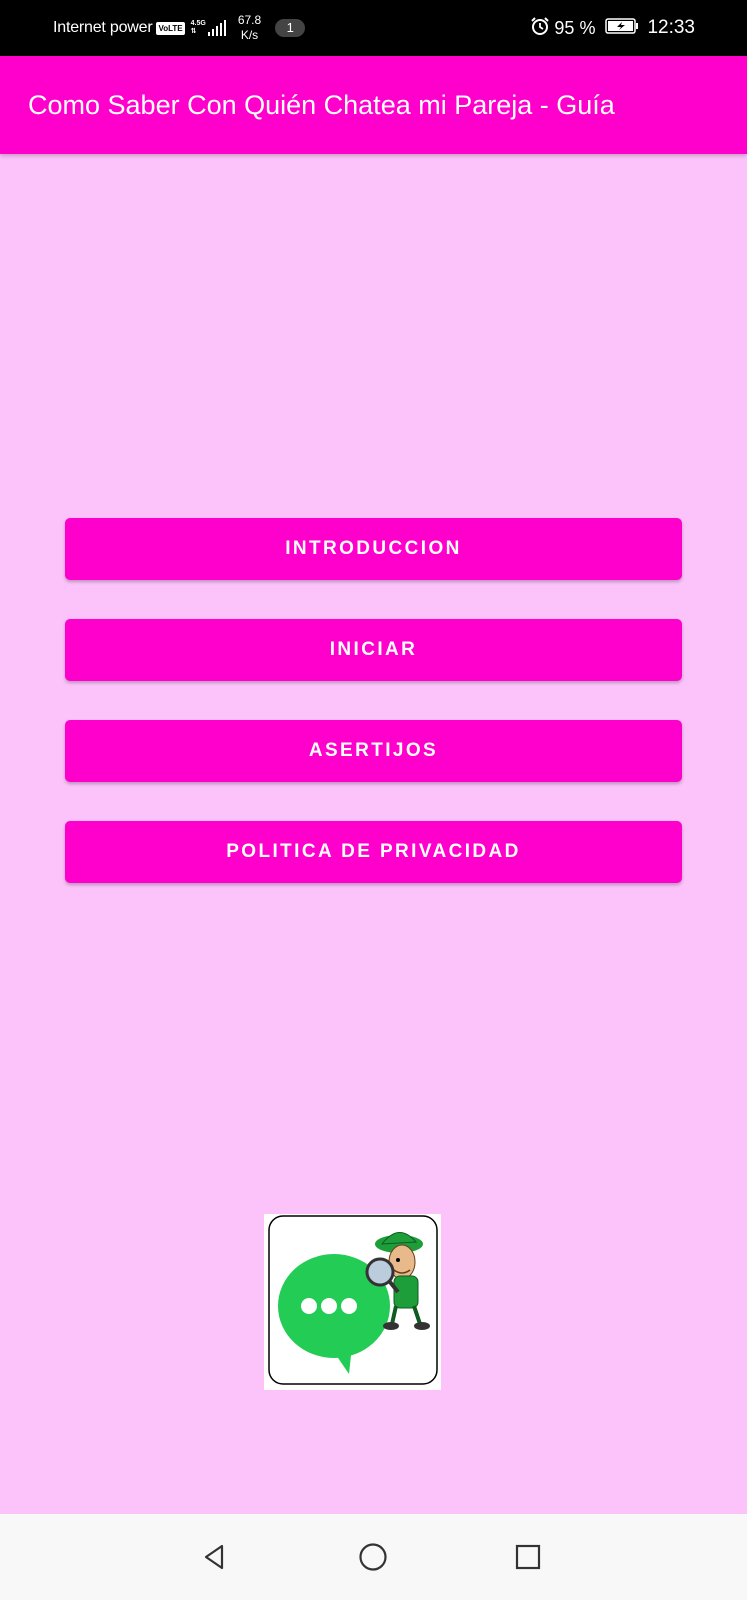 The width and height of the screenshot is (747, 1600). What do you see at coordinates (217, 28) in the screenshot?
I see `signal-icon` at bounding box center [217, 28].